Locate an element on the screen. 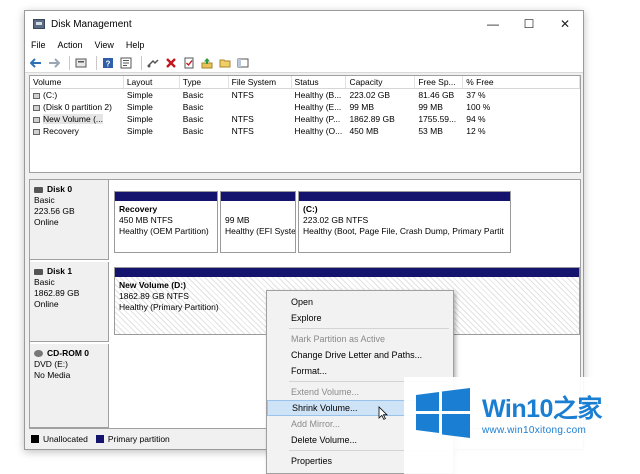 The height and width of the screenshot is (474, 640). disk-list-icon is located at coordinates (81, 63).